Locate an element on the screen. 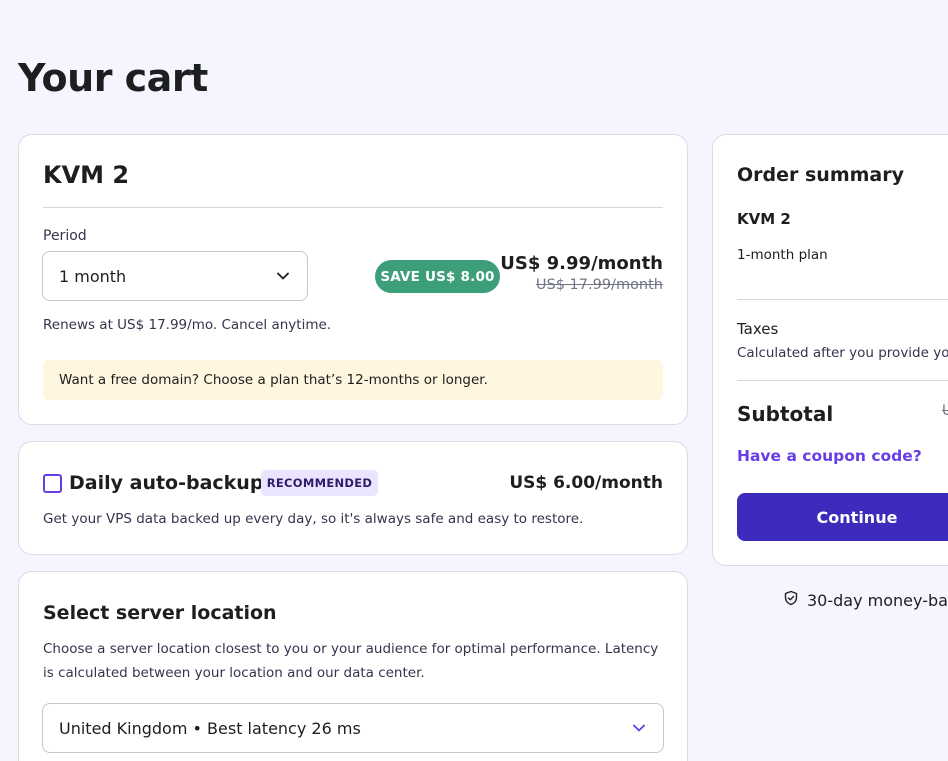 This screenshot has width=948, height=761. plan-old-price: US$ 17.99/month is located at coordinates (599, 285).